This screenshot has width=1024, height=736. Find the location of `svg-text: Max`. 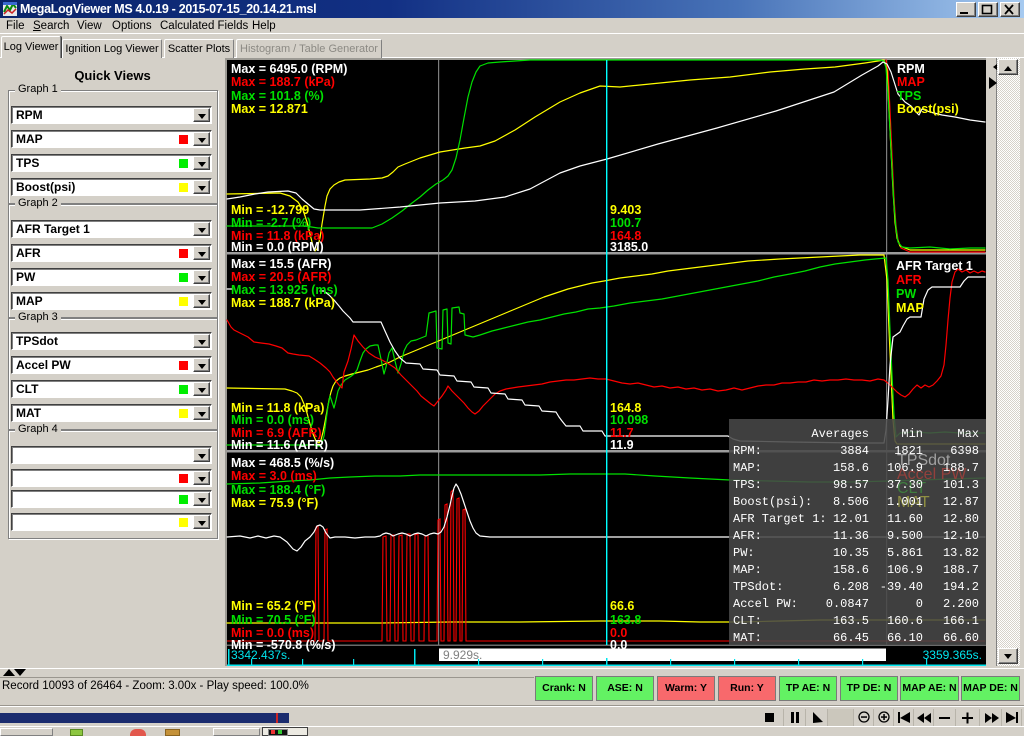

svg-text: Max is located at coordinates (968, 434).